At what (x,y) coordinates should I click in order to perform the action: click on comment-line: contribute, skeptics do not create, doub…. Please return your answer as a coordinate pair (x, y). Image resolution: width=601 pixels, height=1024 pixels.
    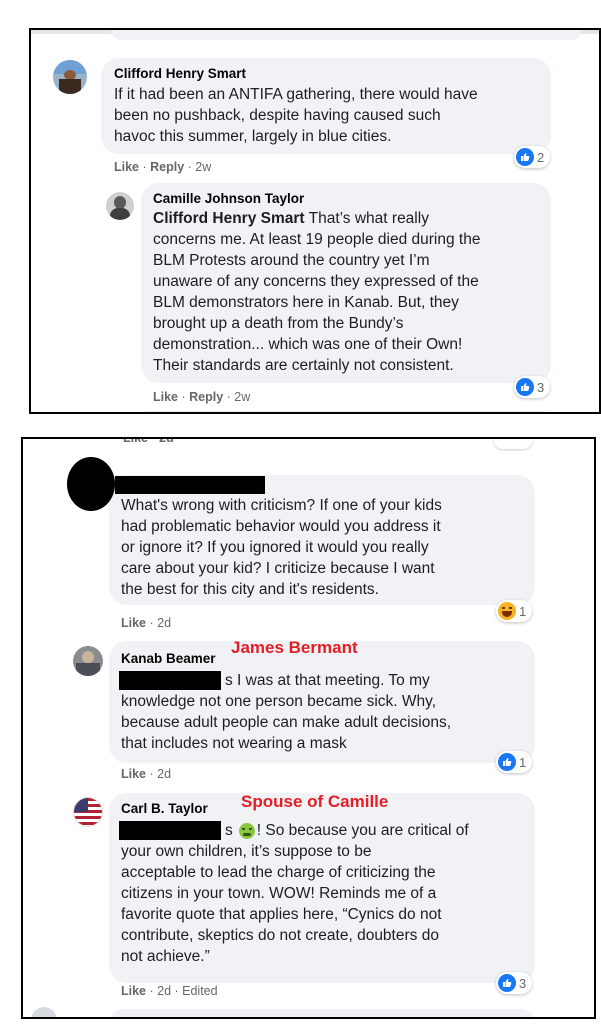
    Looking at the image, I should click on (280, 935).